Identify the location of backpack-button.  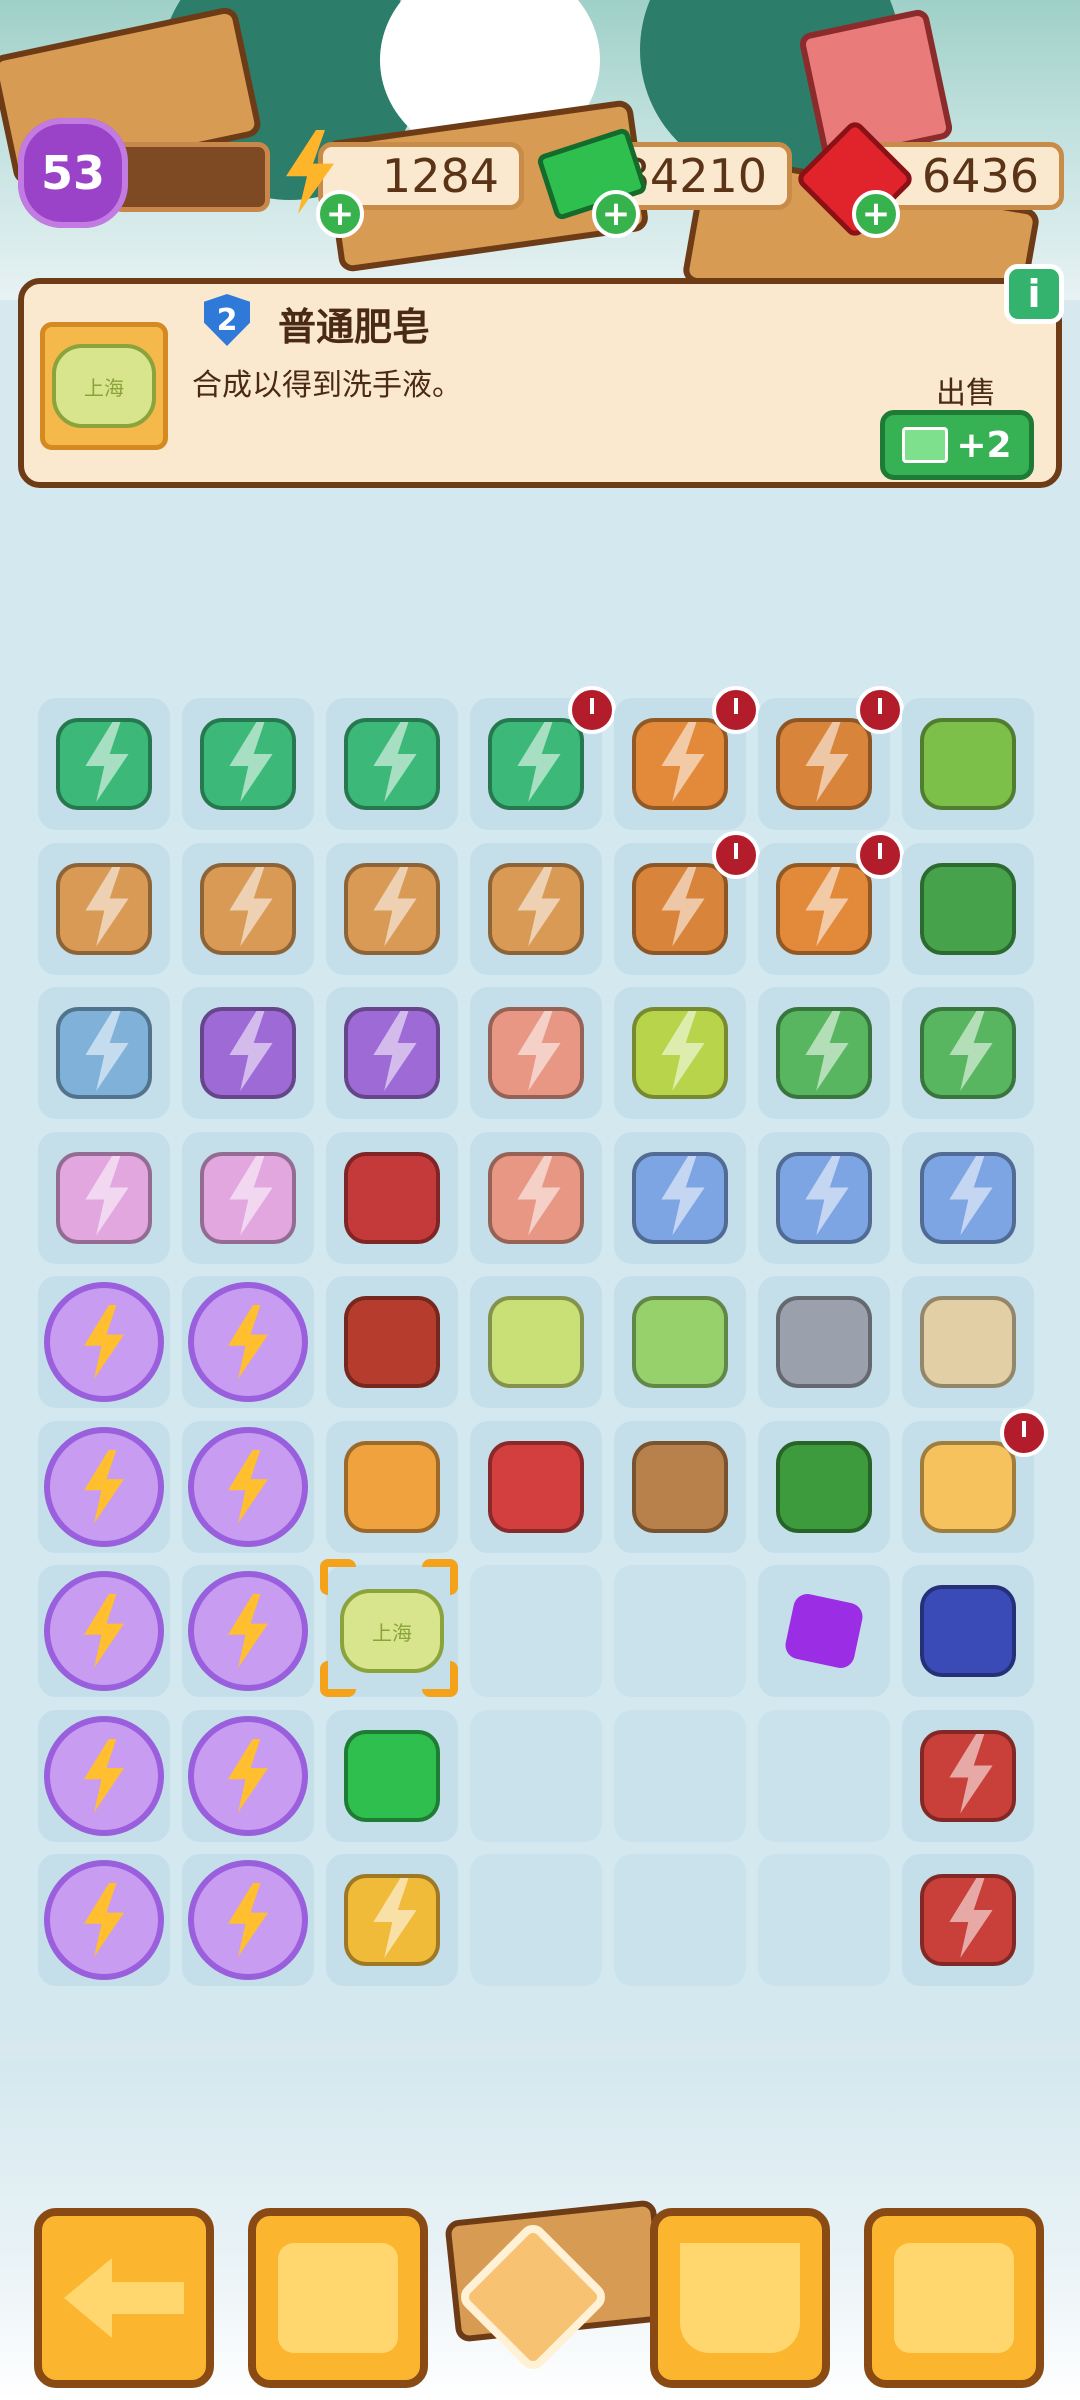
(338, 2298).